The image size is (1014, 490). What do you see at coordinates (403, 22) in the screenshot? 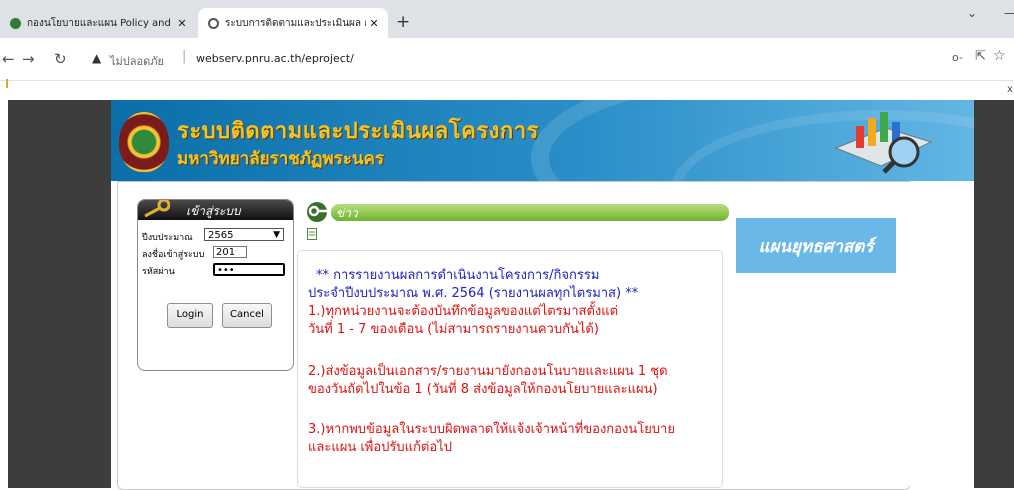
I see `new-tab-button: +` at bounding box center [403, 22].